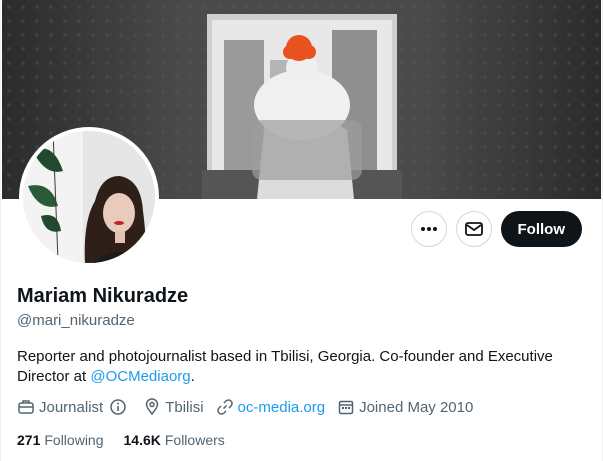 This screenshot has height=461, width=603. Describe the element at coordinates (142, 440) in the screenshot. I see `followers-count: 14.6K` at that location.